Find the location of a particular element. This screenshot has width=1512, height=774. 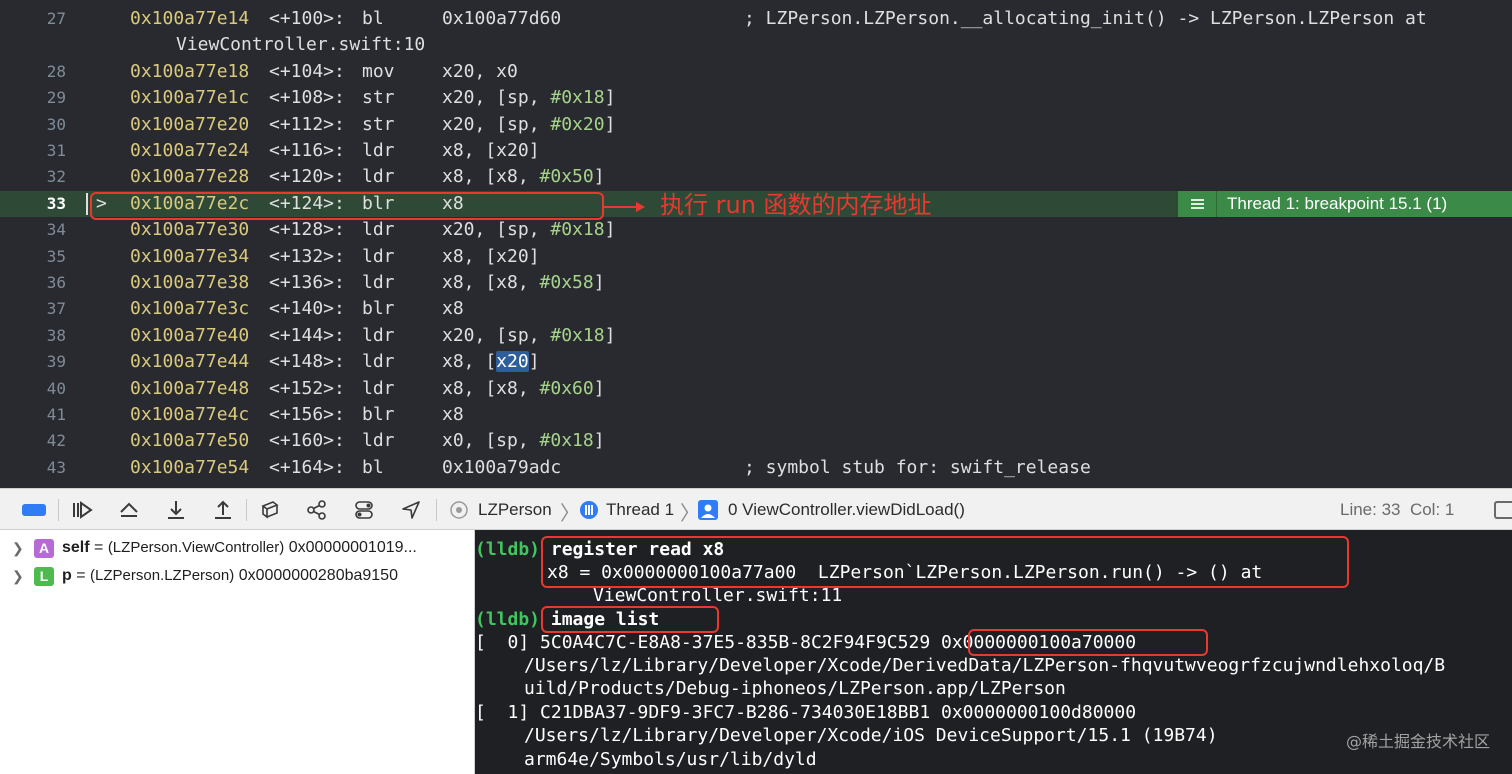

instruction-operands: x20, [sp, #0x20] is located at coordinates (528, 125).